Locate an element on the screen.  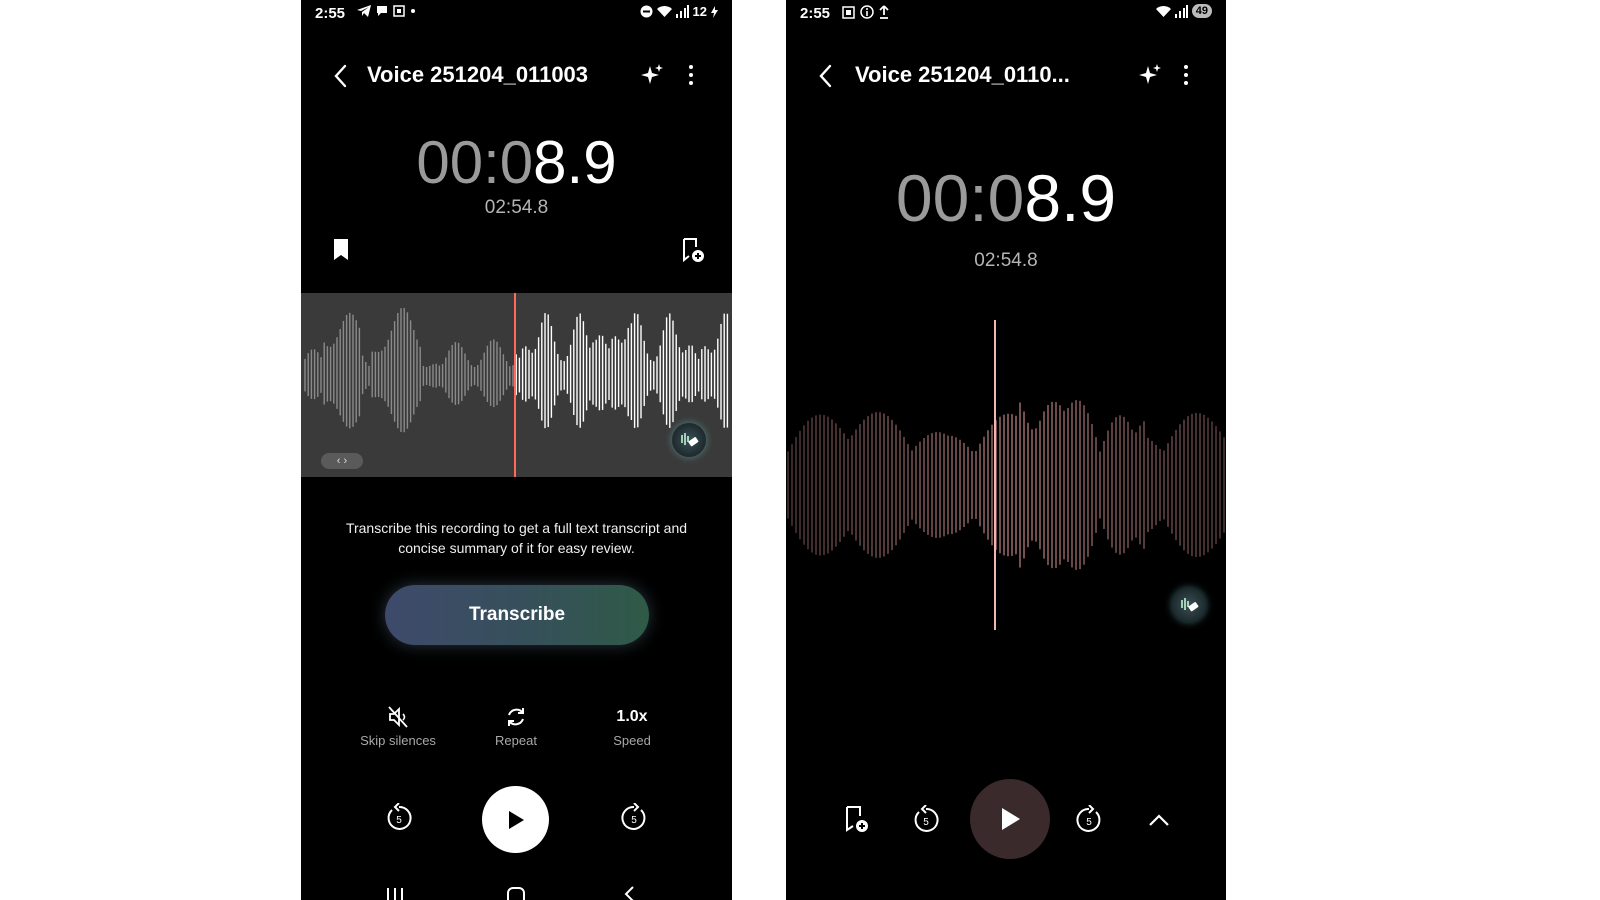
speed-value: 1.0x is located at coordinates (632, 716).